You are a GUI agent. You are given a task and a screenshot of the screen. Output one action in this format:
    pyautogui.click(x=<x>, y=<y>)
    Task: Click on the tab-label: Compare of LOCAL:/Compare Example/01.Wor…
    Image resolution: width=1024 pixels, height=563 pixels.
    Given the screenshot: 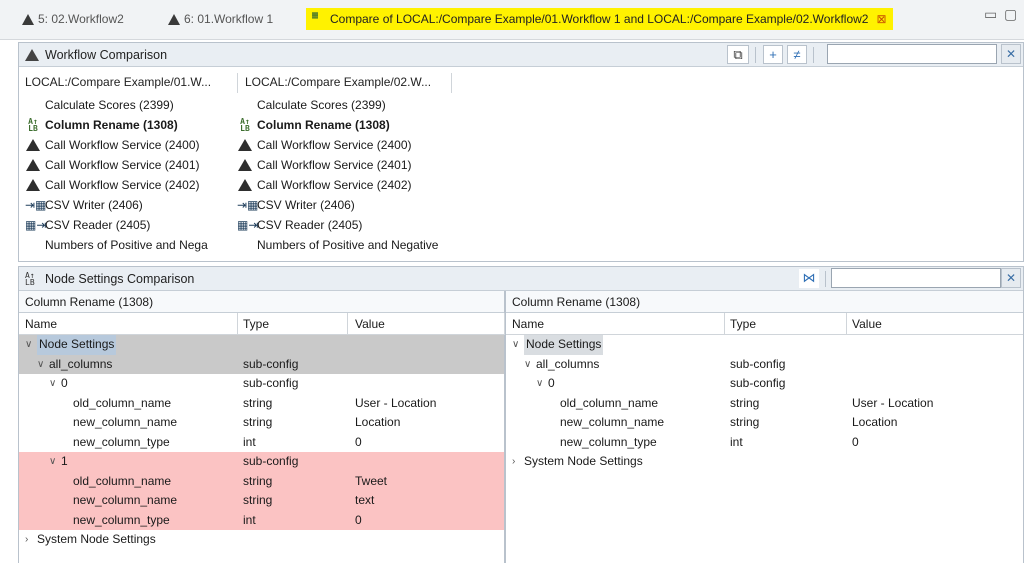 What is the action you would take?
    pyautogui.click(x=599, y=19)
    